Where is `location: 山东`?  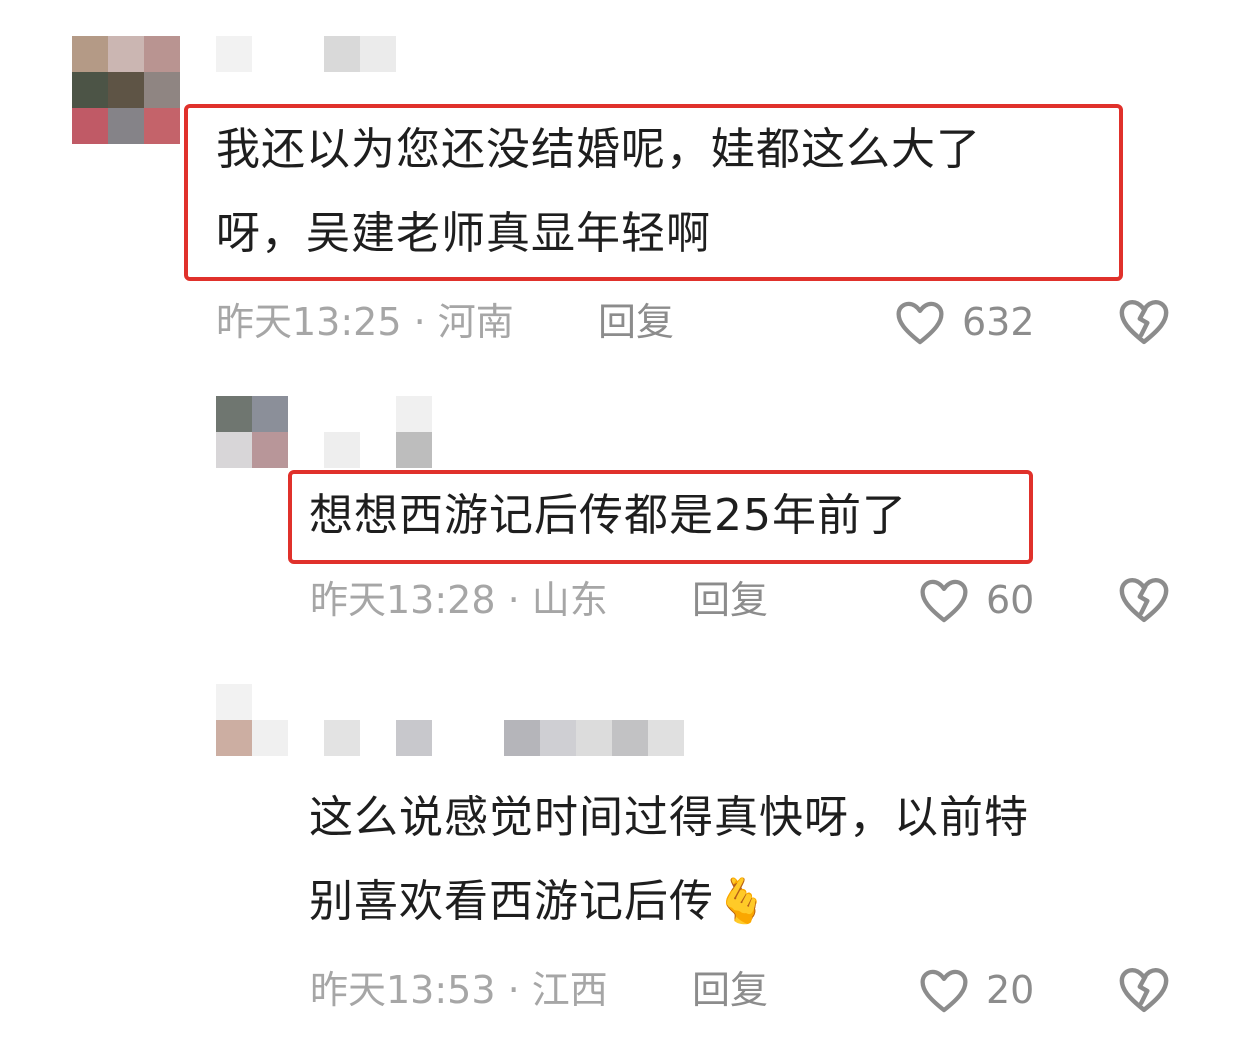
location: 山东 is located at coordinates (569, 600).